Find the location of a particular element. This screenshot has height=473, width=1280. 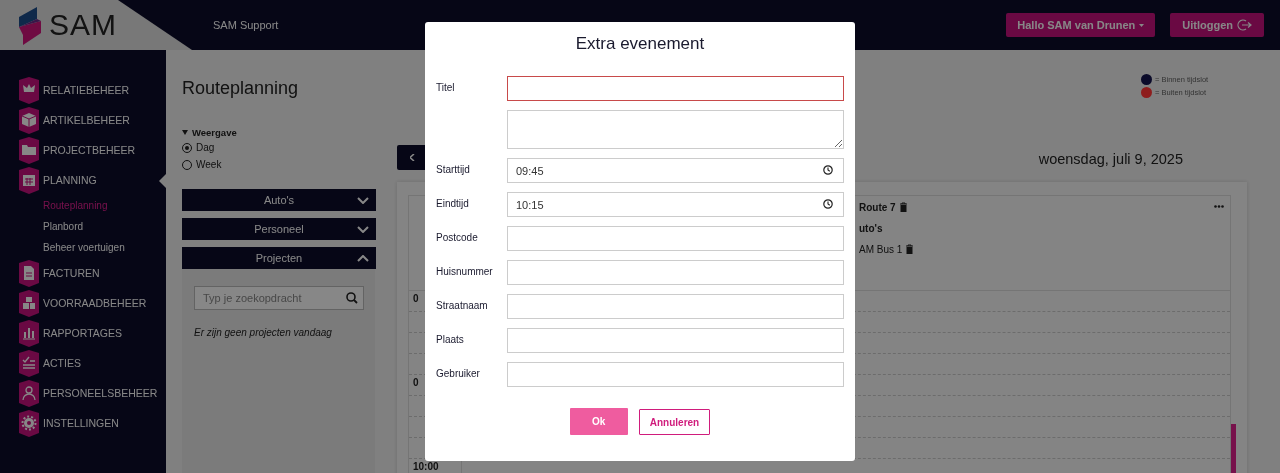

cancel-button: Annuleren is located at coordinates (674, 422).